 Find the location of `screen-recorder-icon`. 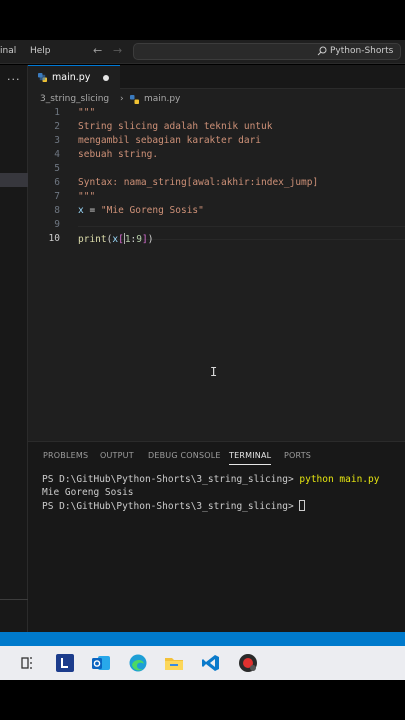

screen-recorder-icon is located at coordinates (248, 663).